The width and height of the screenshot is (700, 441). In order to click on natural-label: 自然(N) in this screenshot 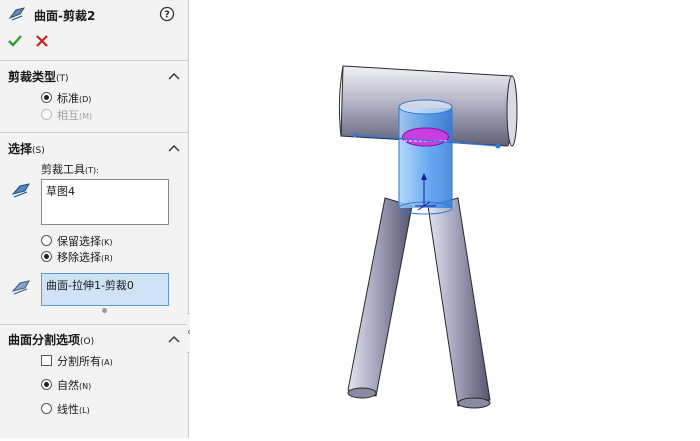, I will do `click(74, 385)`.